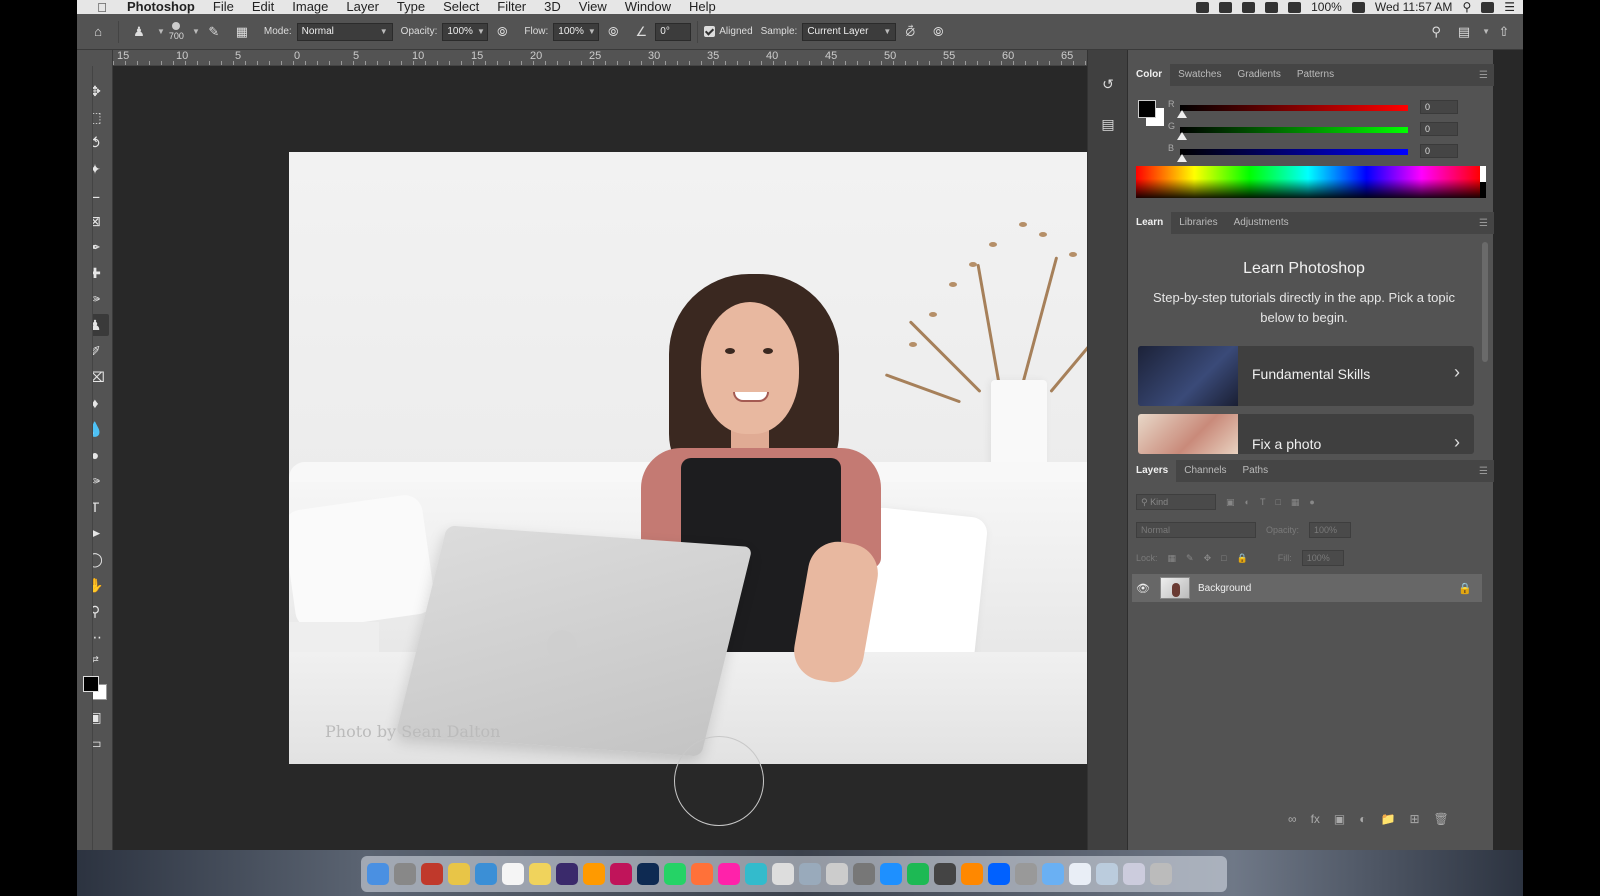  I want to click on foreground-color-swatch, so click(91, 684).